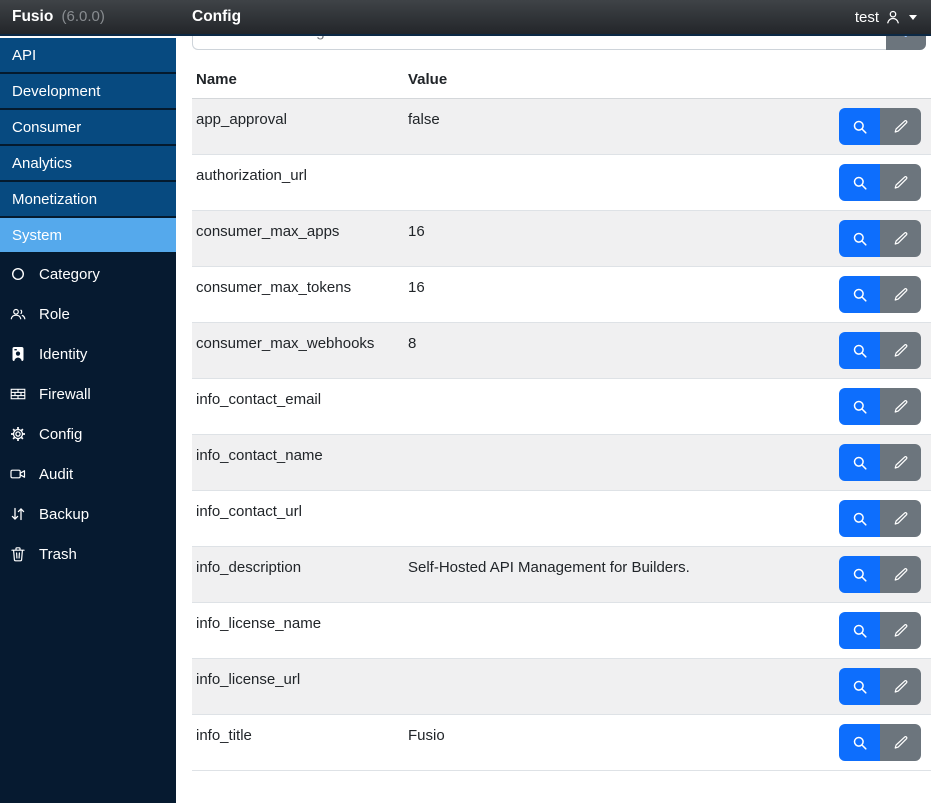  I want to click on sidebar-item-consumer: Consumer, so click(88, 128).